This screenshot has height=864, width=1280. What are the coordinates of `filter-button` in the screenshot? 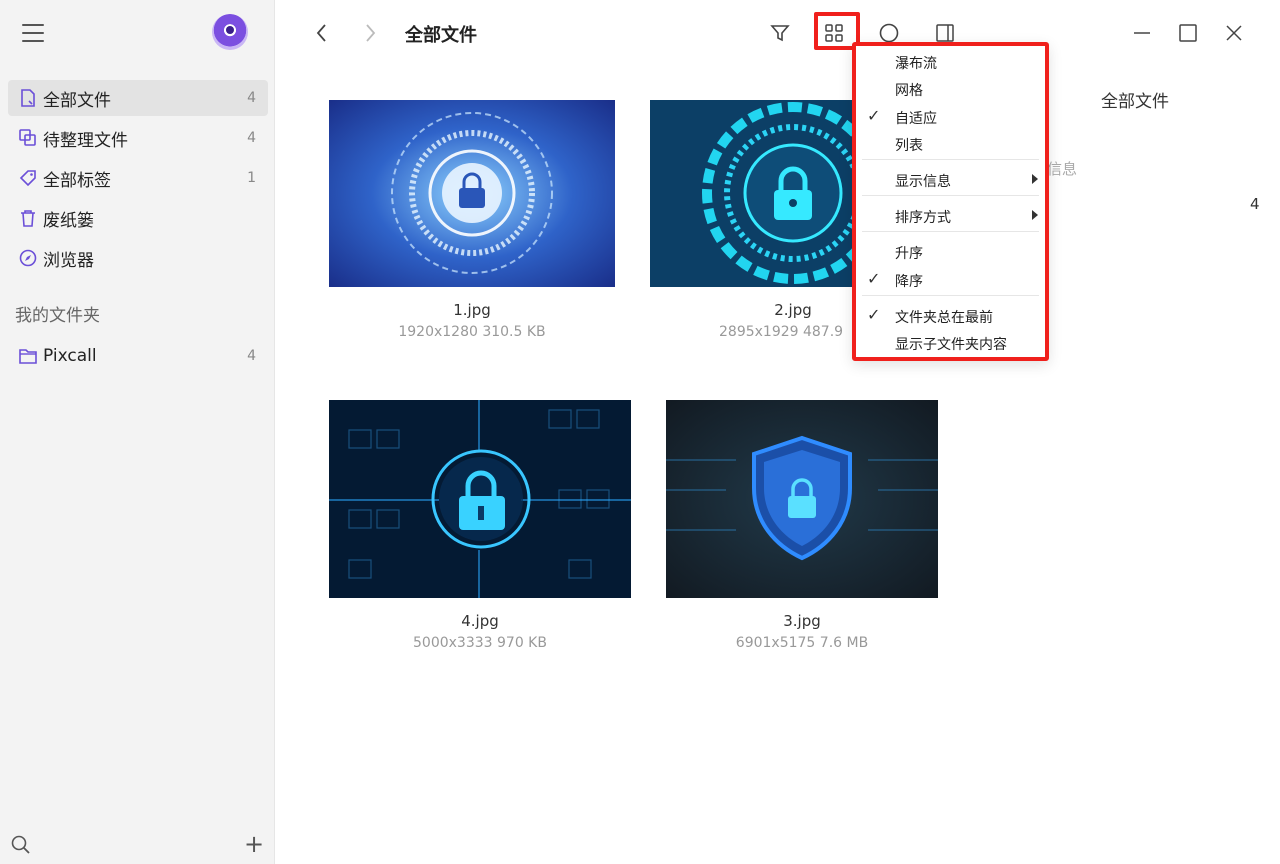 It's located at (780, 33).